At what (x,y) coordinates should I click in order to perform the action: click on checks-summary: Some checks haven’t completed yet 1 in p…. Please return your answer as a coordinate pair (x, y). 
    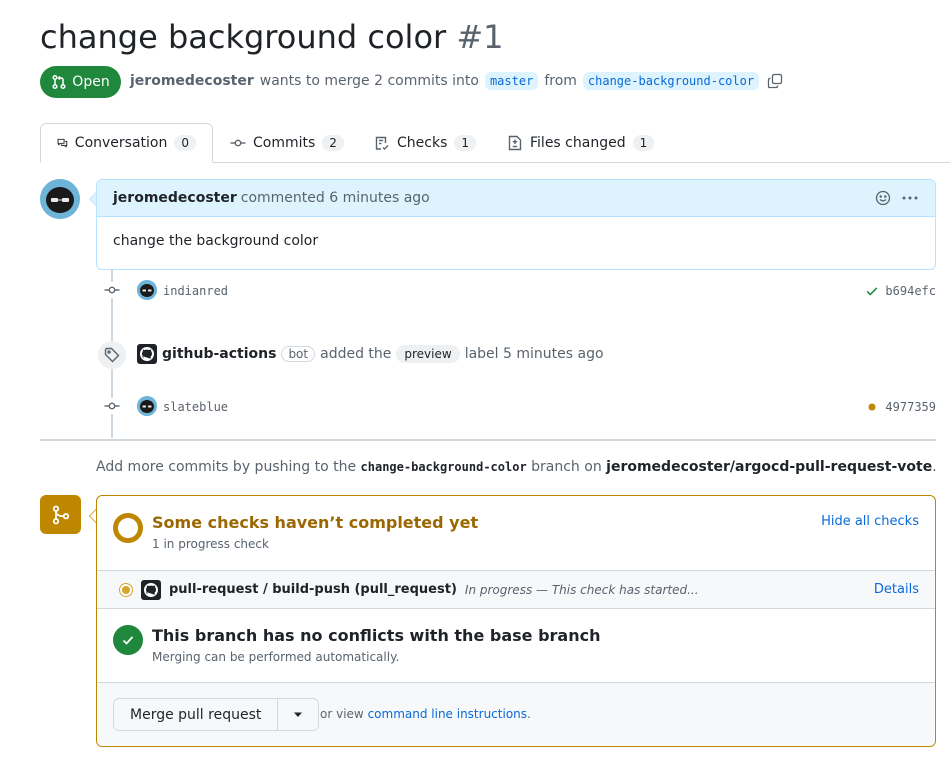
    Looking at the image, I should click on (516, 533).